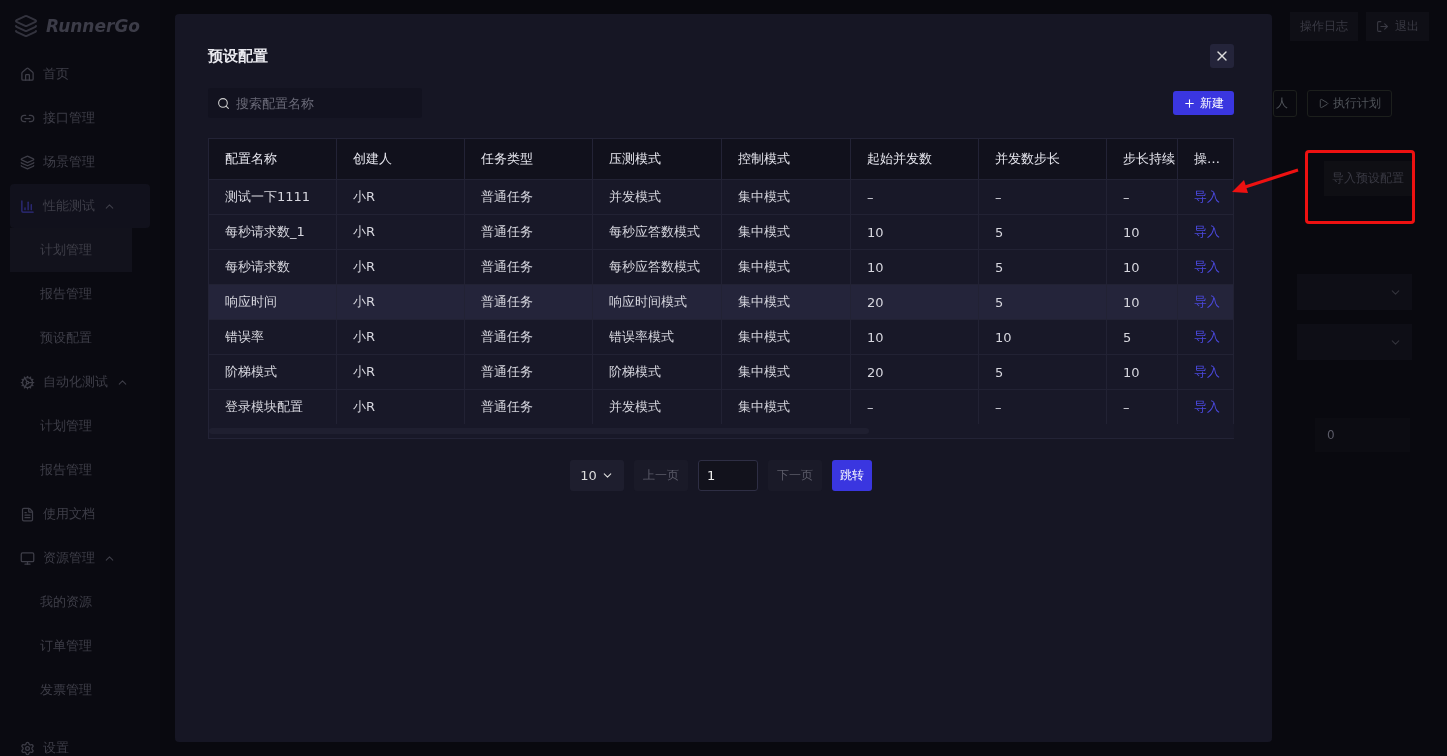  I want to click on settings-icon, so click(27, 748).